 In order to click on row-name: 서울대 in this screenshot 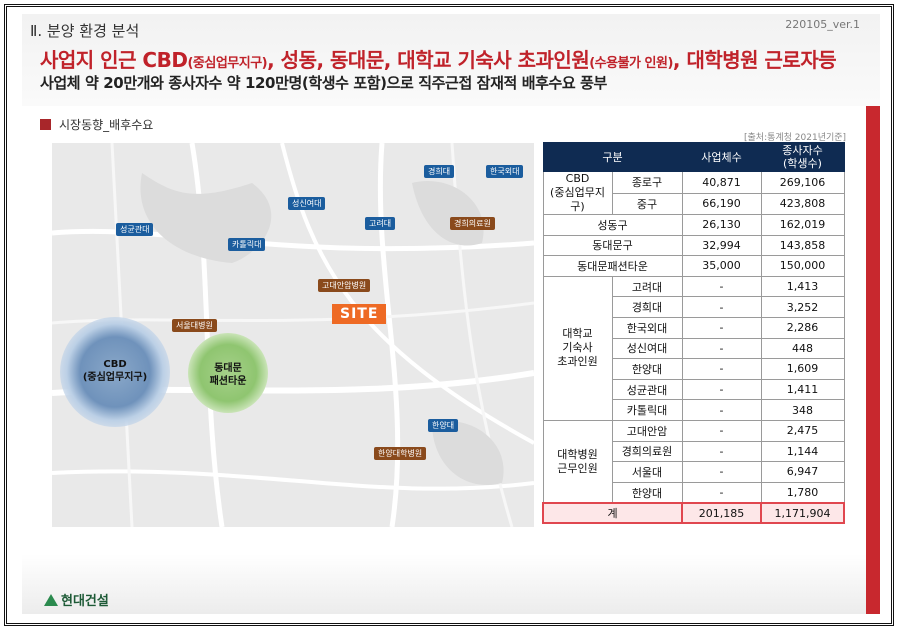, I will do `click(647, 472)`.